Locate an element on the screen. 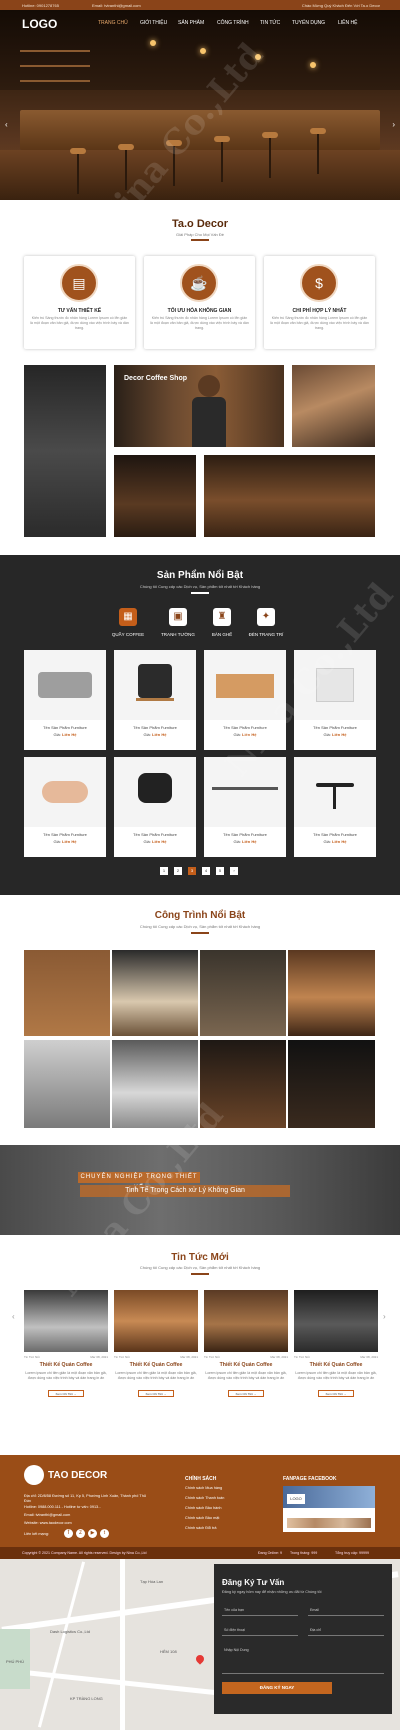 This screenshot has height=1730, width=400. nav-home: TRANG CHỦ is located at coordinates (113, 23).